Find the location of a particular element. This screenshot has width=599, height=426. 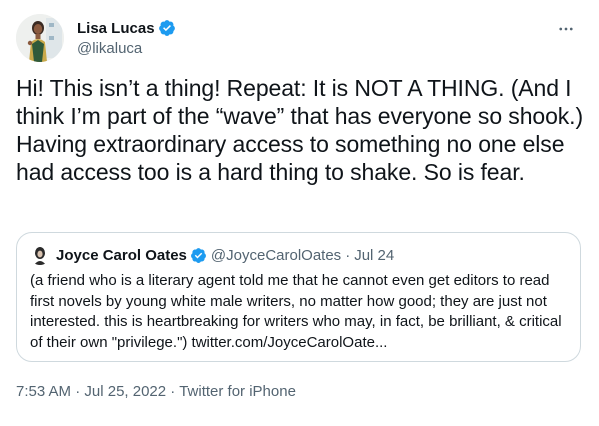

profile-photo-icon is located at coordinates (40, 38).